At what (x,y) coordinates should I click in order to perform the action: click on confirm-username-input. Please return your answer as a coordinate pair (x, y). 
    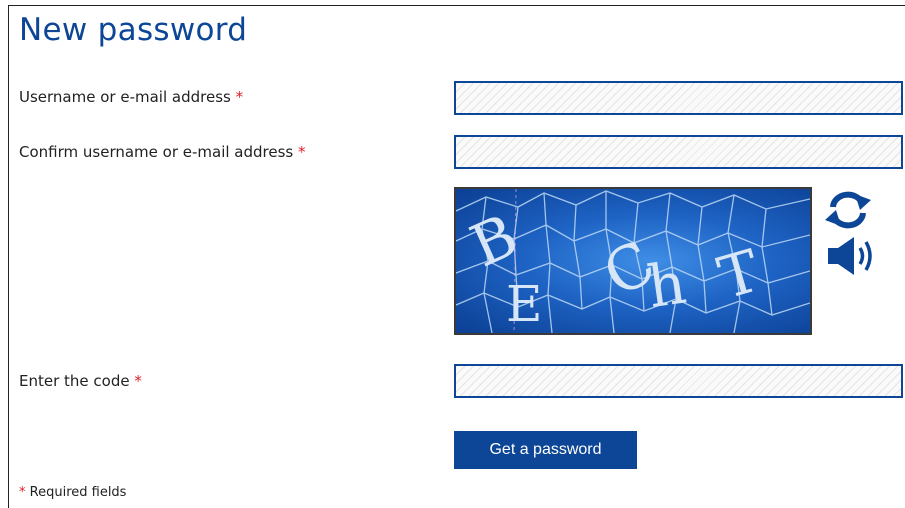
    Looking at the image, I should click on (678, 152).